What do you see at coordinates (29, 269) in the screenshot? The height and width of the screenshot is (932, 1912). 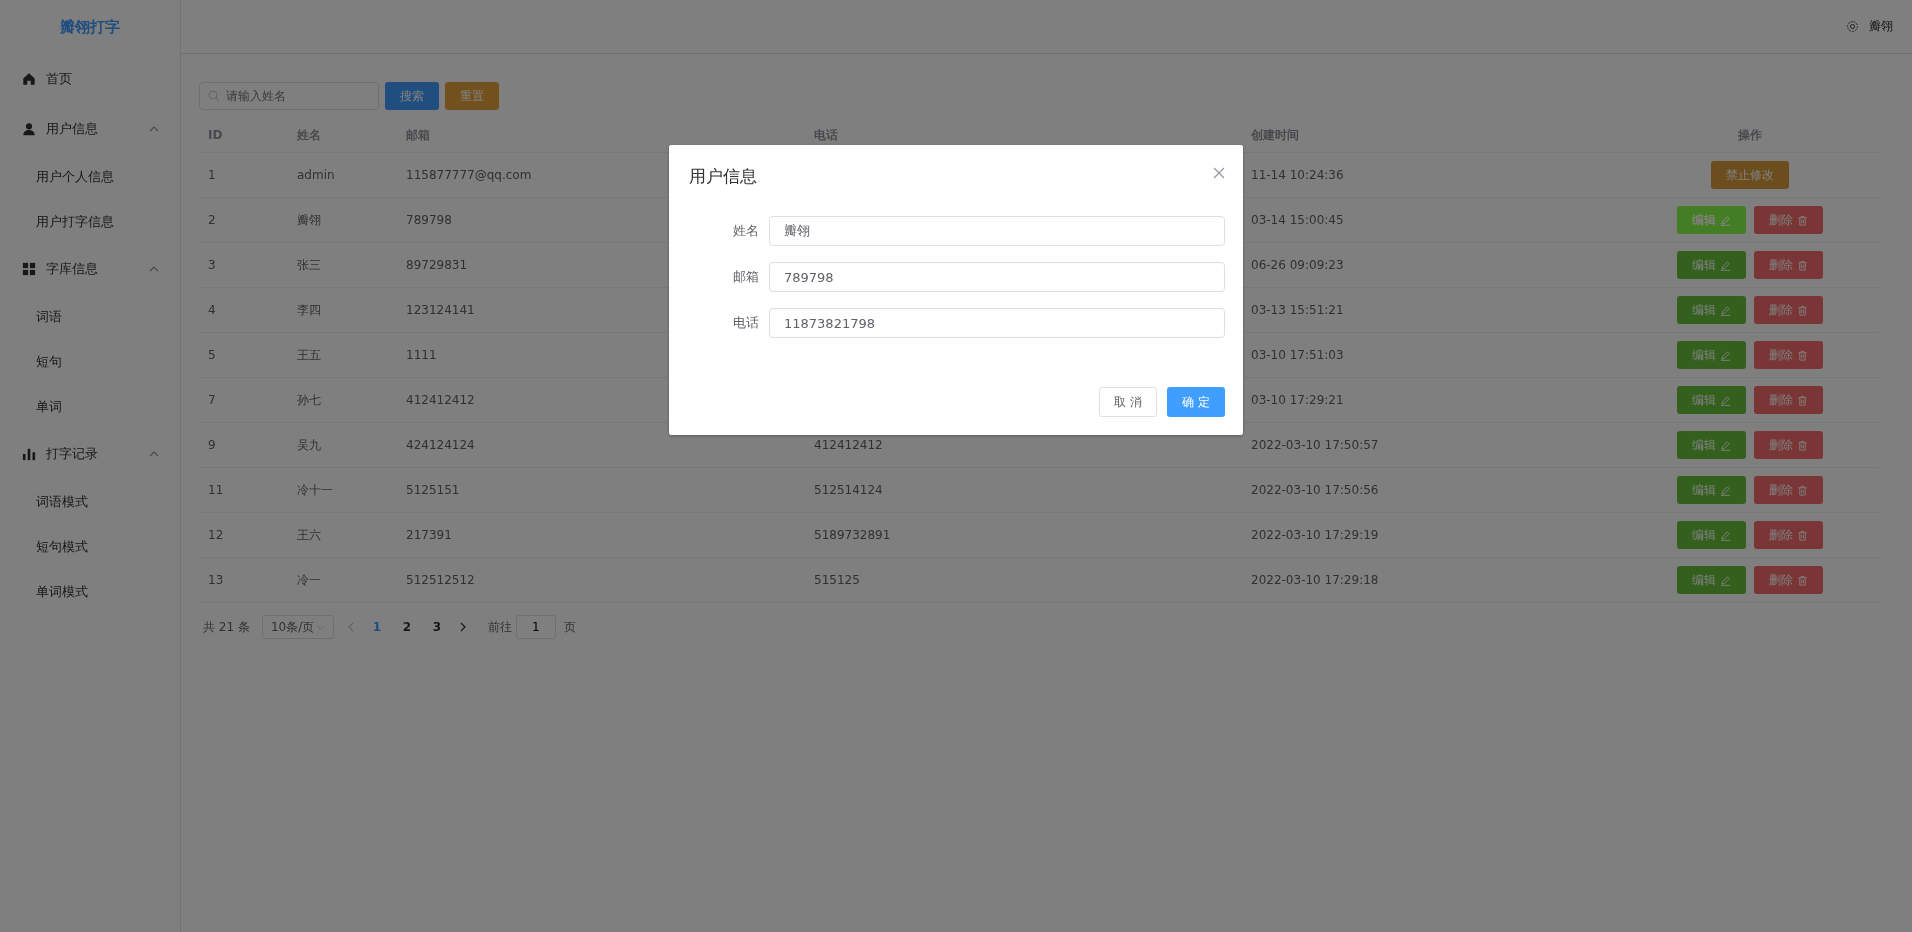 I see `grid-icon` at bounding box center [29, 269].